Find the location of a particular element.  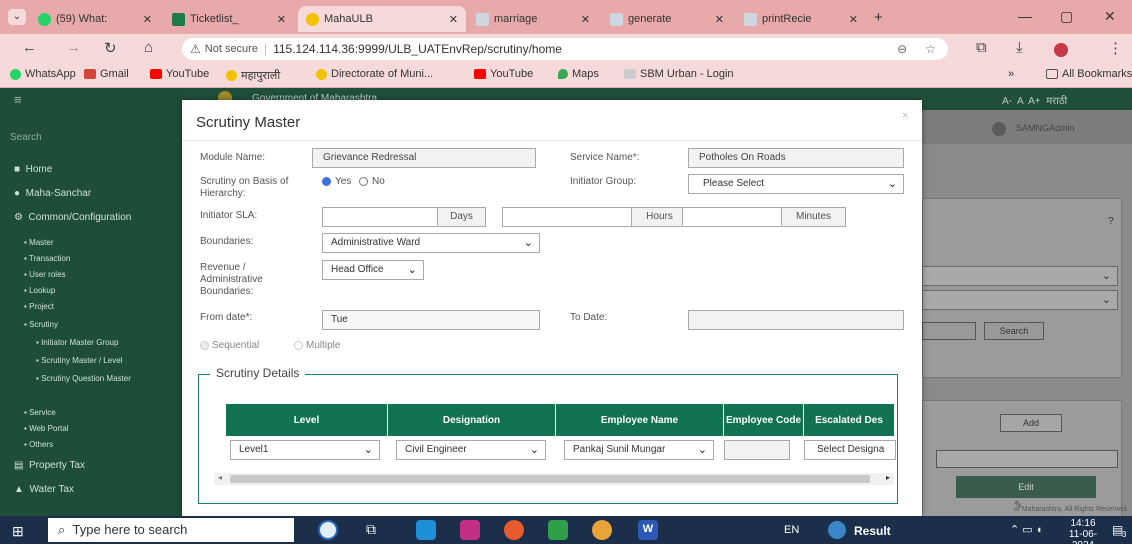

new-tab-button: + is located at coordinates (878, 17).